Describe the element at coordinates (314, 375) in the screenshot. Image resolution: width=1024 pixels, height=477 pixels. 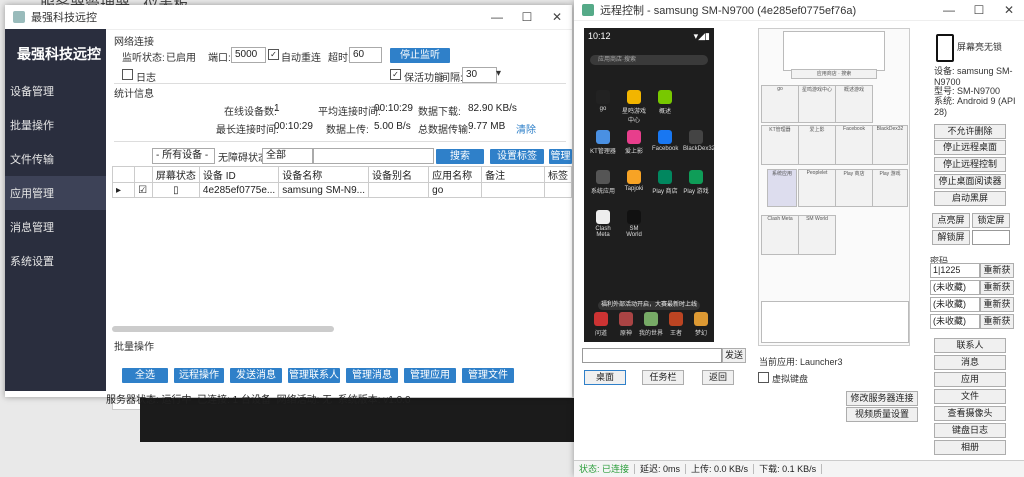
I see `manage-contacts-button: 管理联系人` at that location.